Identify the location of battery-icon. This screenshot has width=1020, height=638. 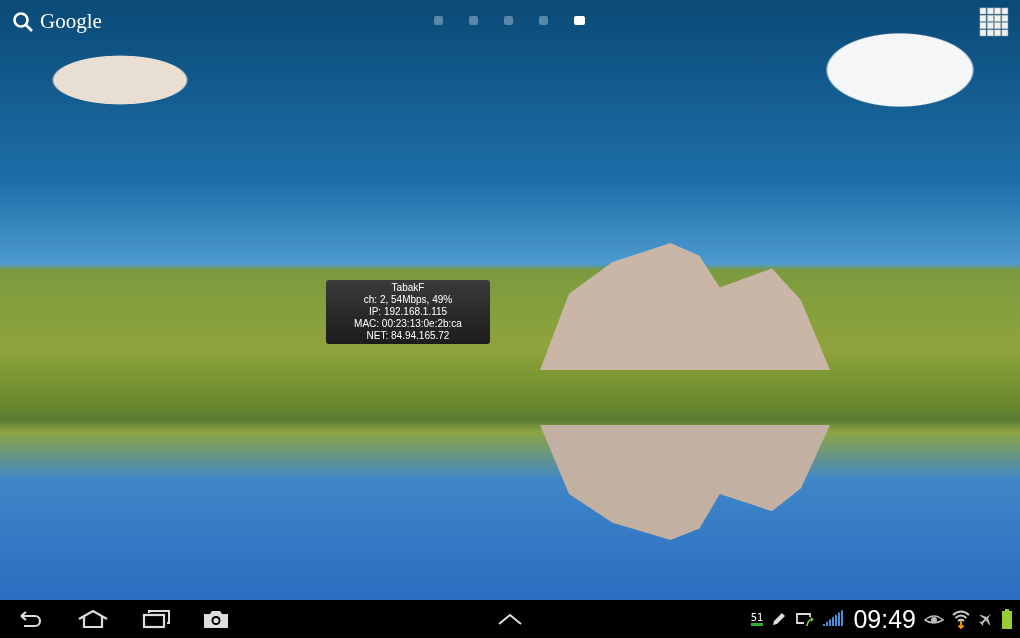
(1007, 619).